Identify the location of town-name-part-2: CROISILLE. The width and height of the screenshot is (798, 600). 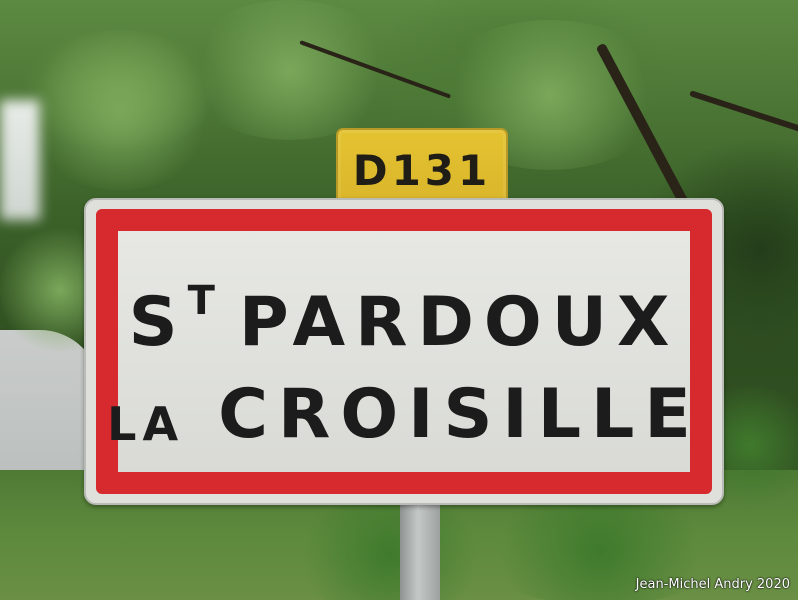
(459, 414).